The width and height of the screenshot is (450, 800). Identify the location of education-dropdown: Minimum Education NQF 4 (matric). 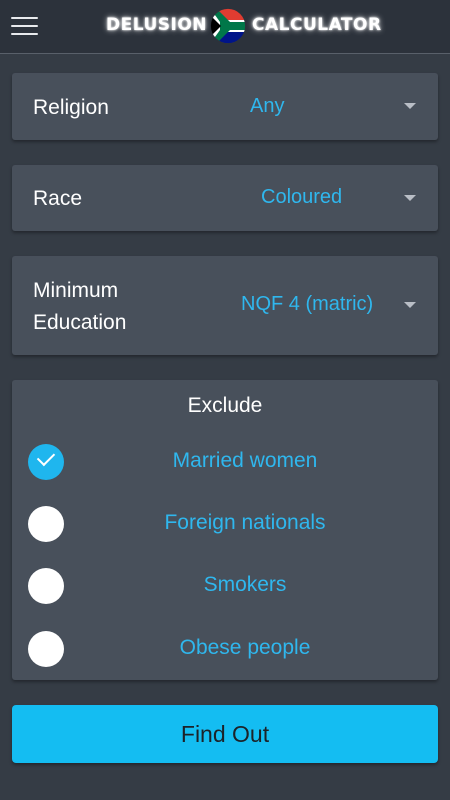
(225, 305).